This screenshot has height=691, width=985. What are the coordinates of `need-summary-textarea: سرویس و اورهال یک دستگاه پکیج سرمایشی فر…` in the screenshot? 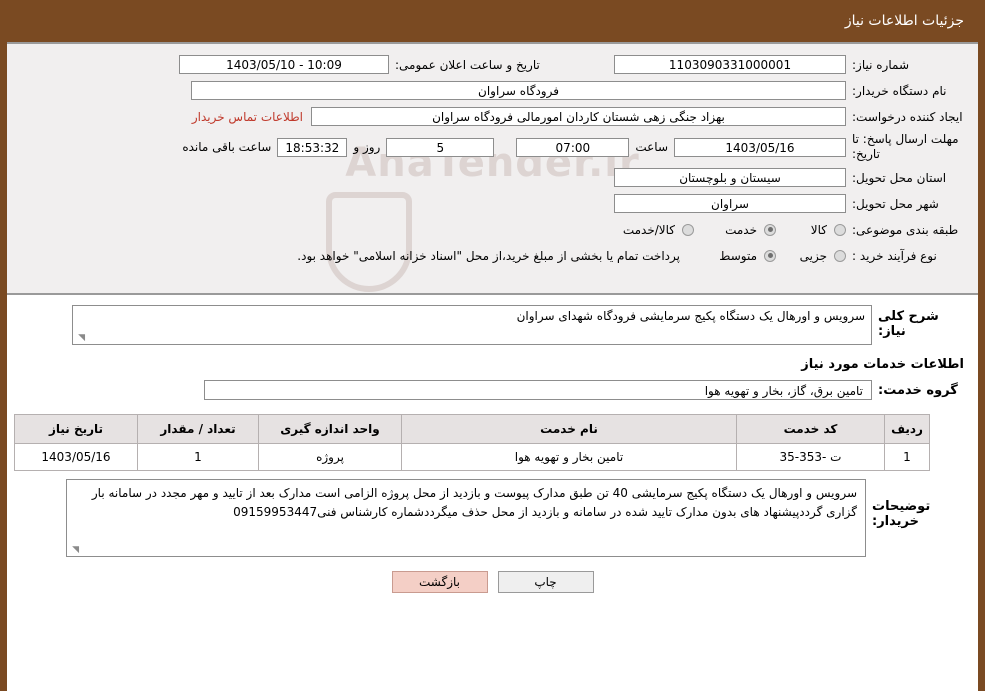 It's located at (472, 325).